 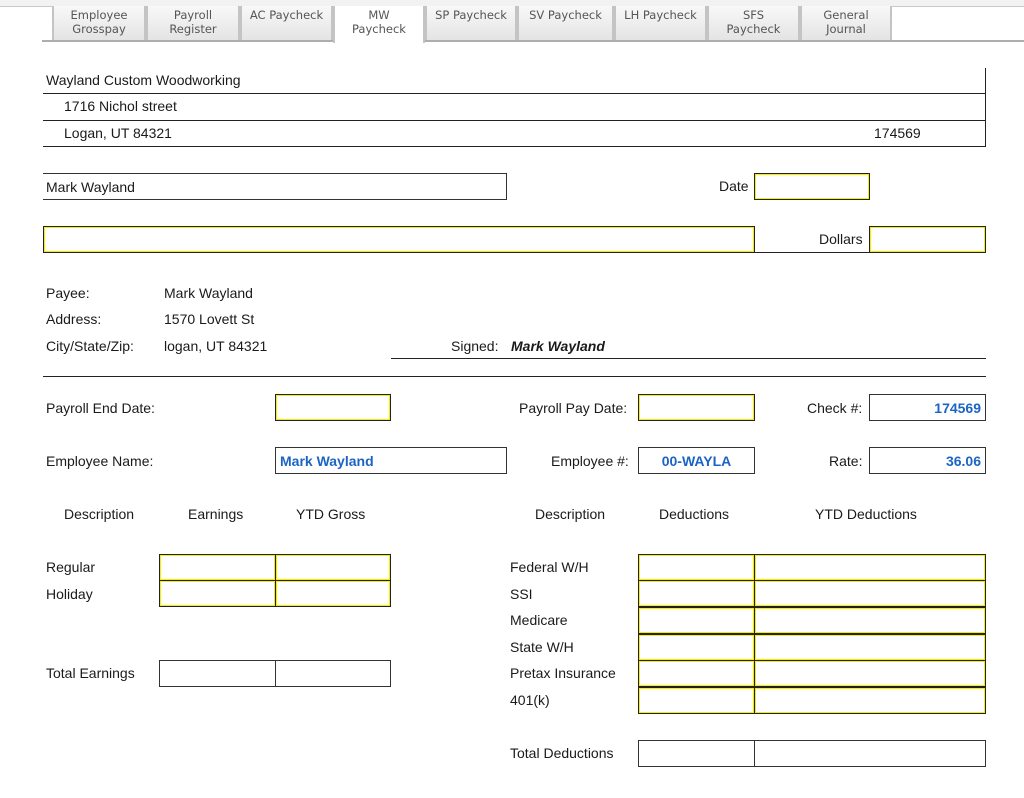 What do you see at coordinates (841, 239) in the screenshot?
I see `dollars-label: Dollars` at bounding box center [841, 239].